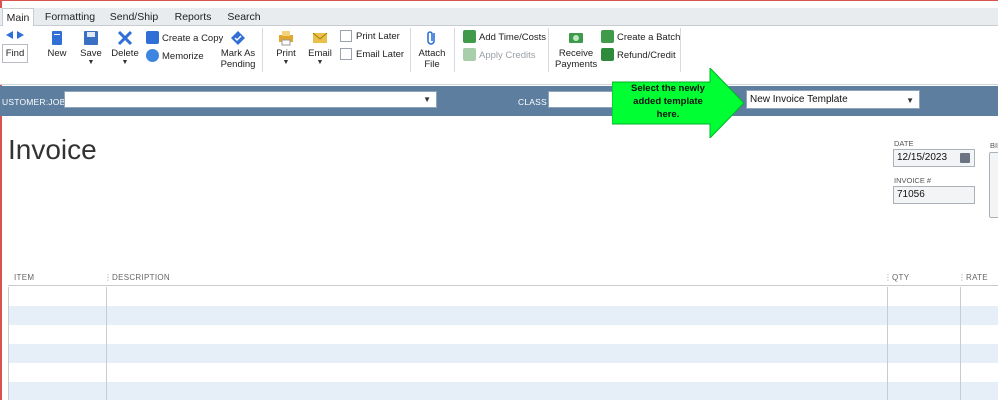 This screenshot has width=998, height=400. I want to click on class-label: CLASS, so click(532, 102).